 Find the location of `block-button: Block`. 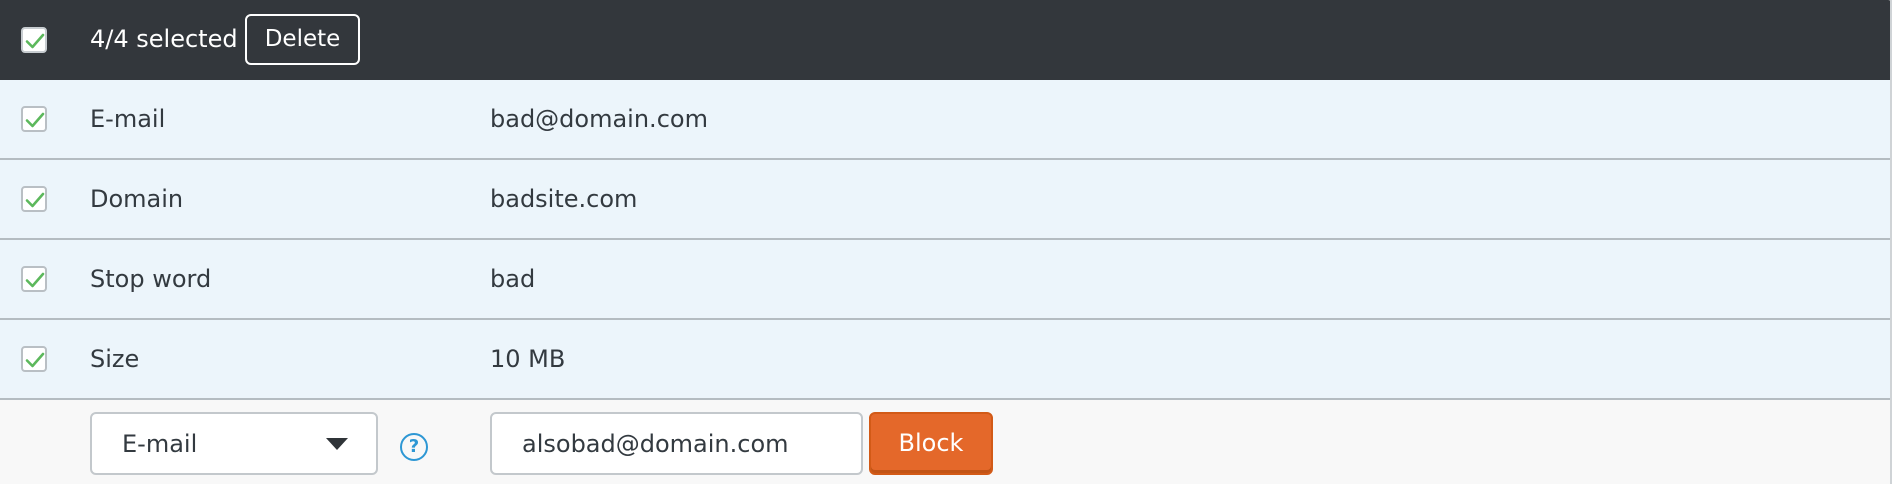

block-button: Block is located at coordinates (931, 443).